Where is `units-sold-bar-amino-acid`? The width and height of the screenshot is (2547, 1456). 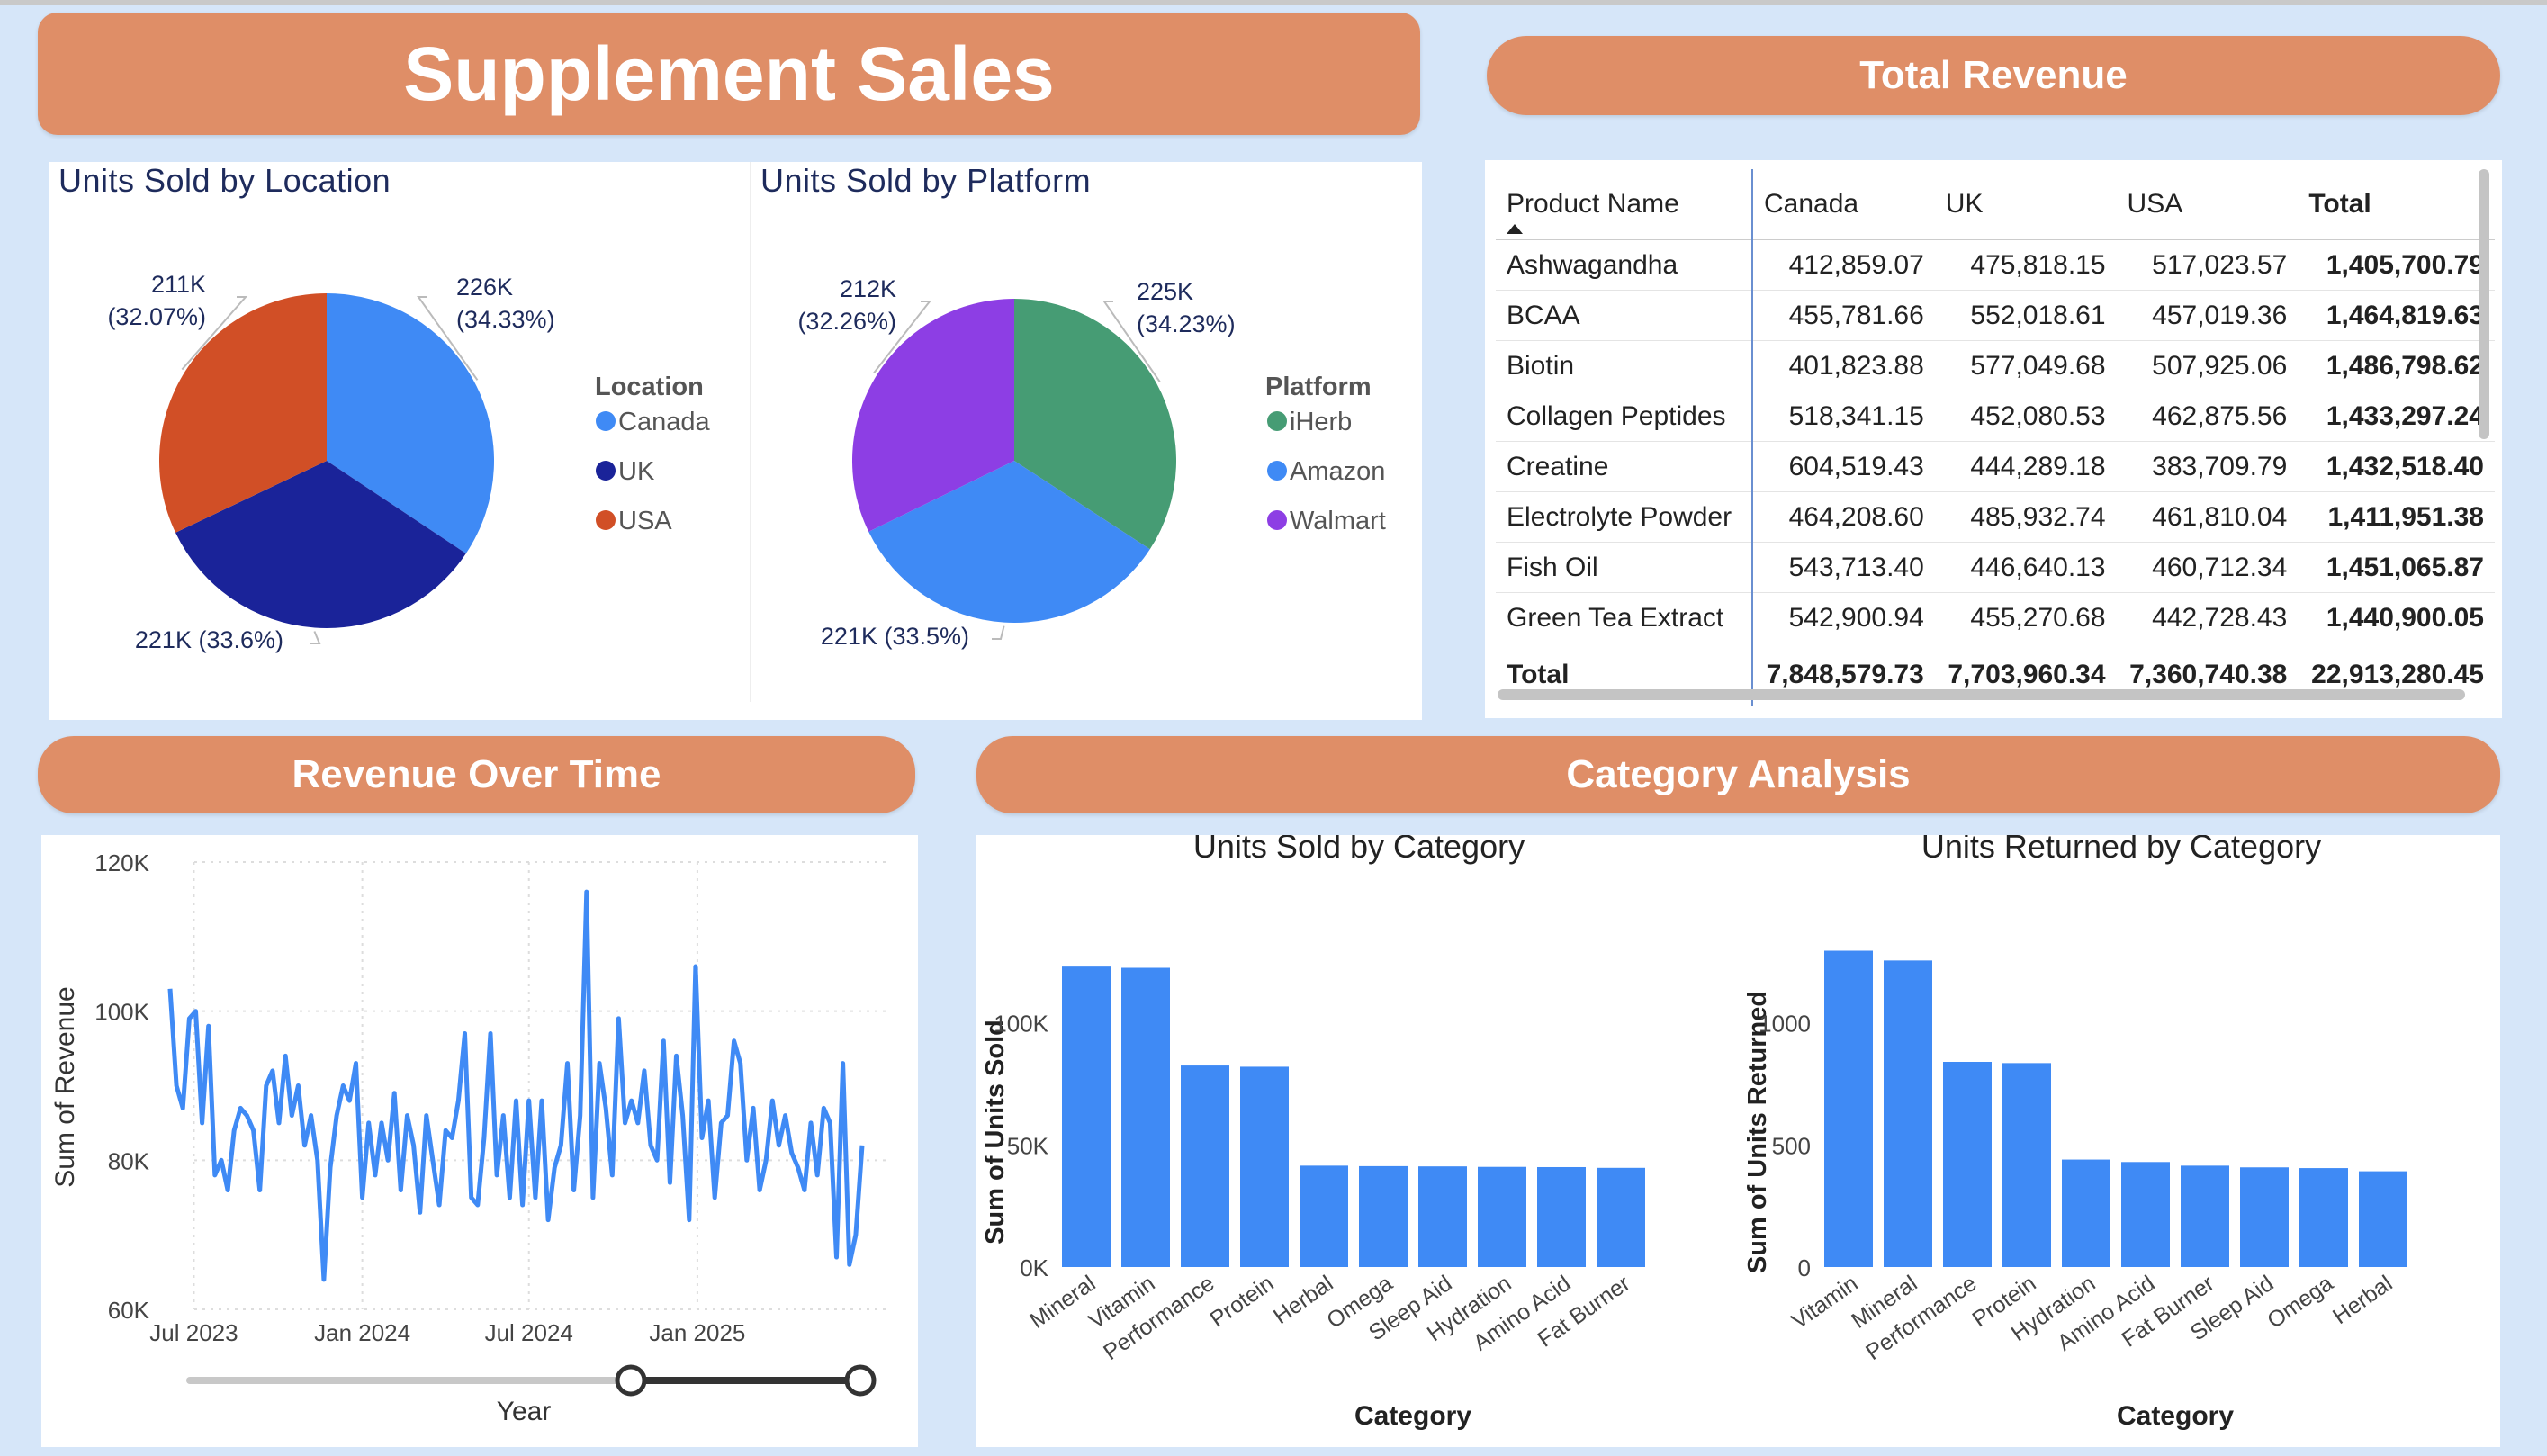 units-sold-bar-amino-acid is located at coordinates (1561, 1216).